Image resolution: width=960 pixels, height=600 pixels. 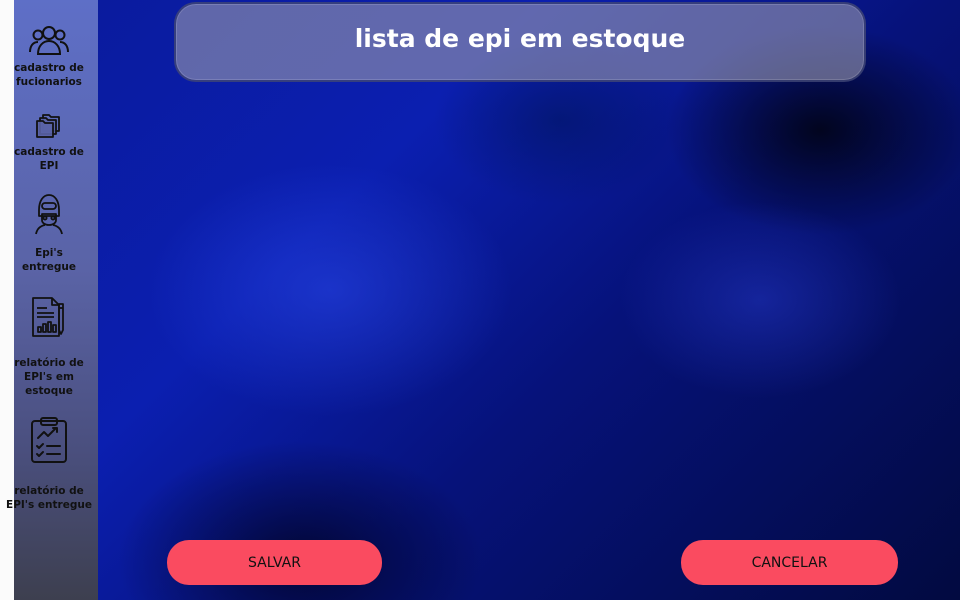 I want to click on sidebar-item-epis-entregue: Epi's entregue, so click(x=49, y=233).